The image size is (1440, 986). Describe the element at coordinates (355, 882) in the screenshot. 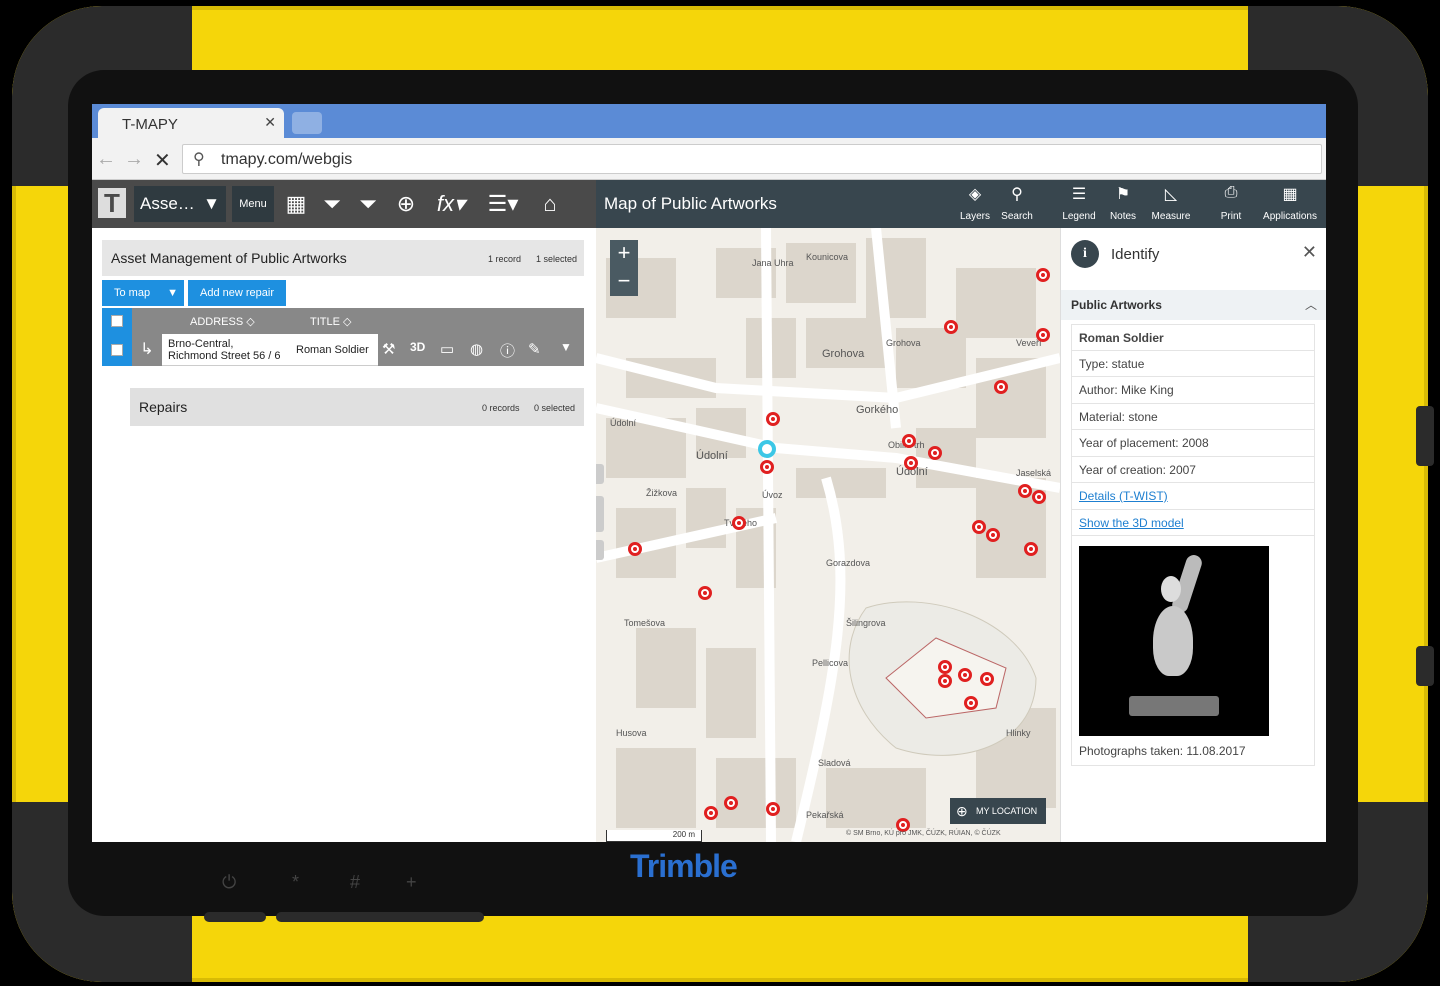

I see `hash-button-icon: #` at that location.